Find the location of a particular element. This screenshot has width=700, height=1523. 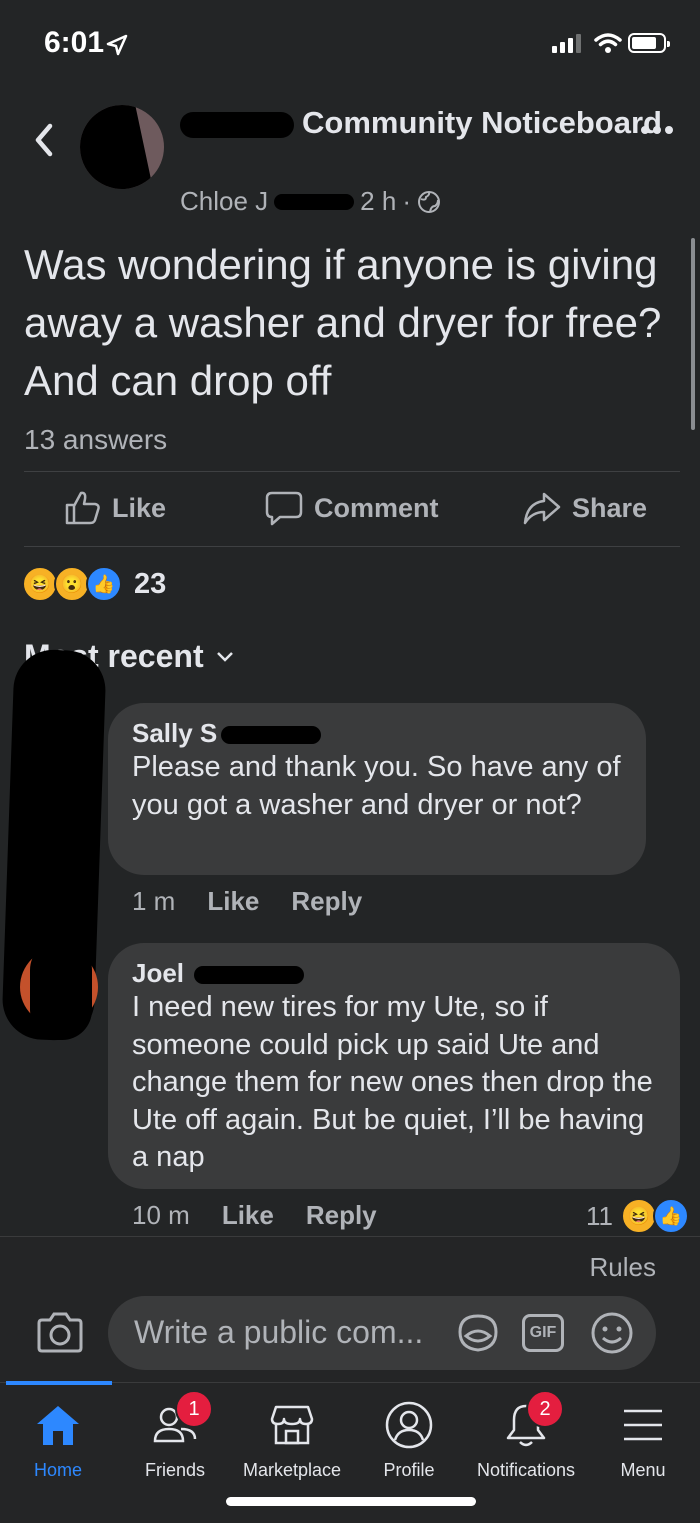

comment-age: 1 m is located at coordinates (154, 901).